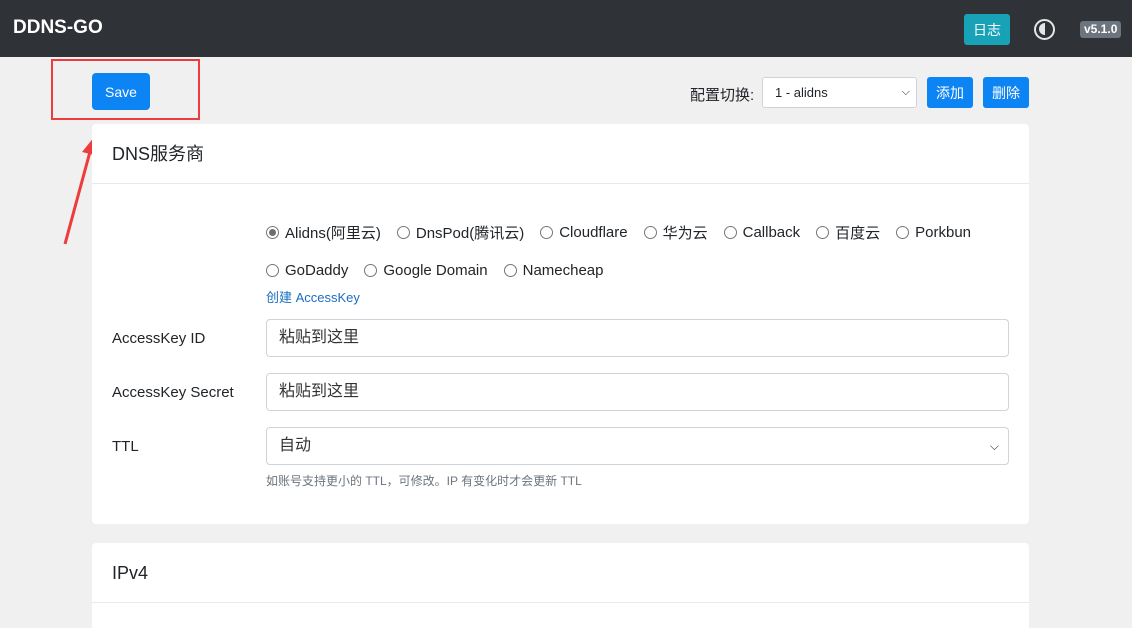 This screenshot has width=1132, height=628. I want to click on provider-label: Namecheap, so click(563, 270).